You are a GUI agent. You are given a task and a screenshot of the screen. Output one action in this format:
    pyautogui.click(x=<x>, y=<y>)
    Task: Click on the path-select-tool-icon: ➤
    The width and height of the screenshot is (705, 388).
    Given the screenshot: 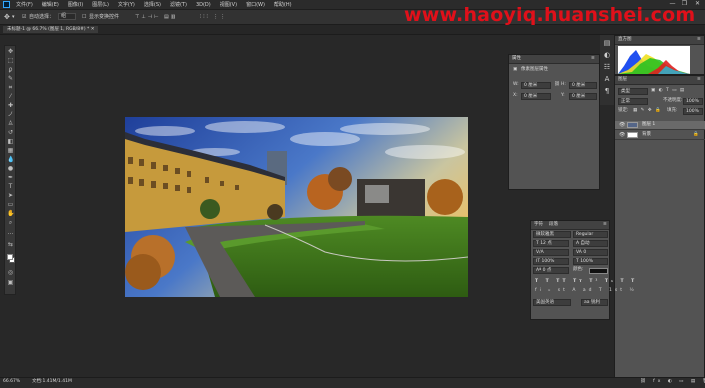 What is the action you would take?
    pyautogui.click(x=10, y=196)
    